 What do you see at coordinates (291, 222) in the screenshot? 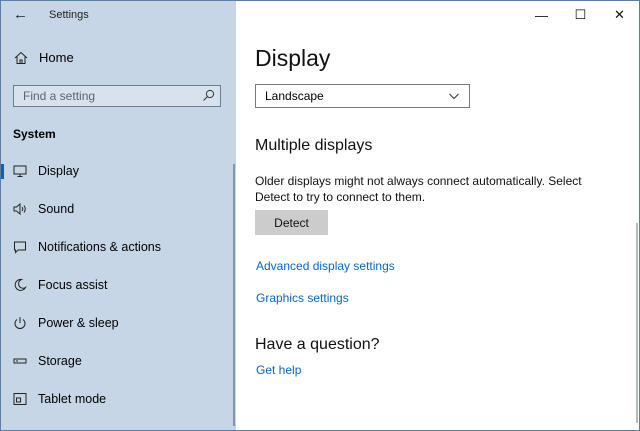
I see `detect-button: Detect` at bounding box center [291, 222].